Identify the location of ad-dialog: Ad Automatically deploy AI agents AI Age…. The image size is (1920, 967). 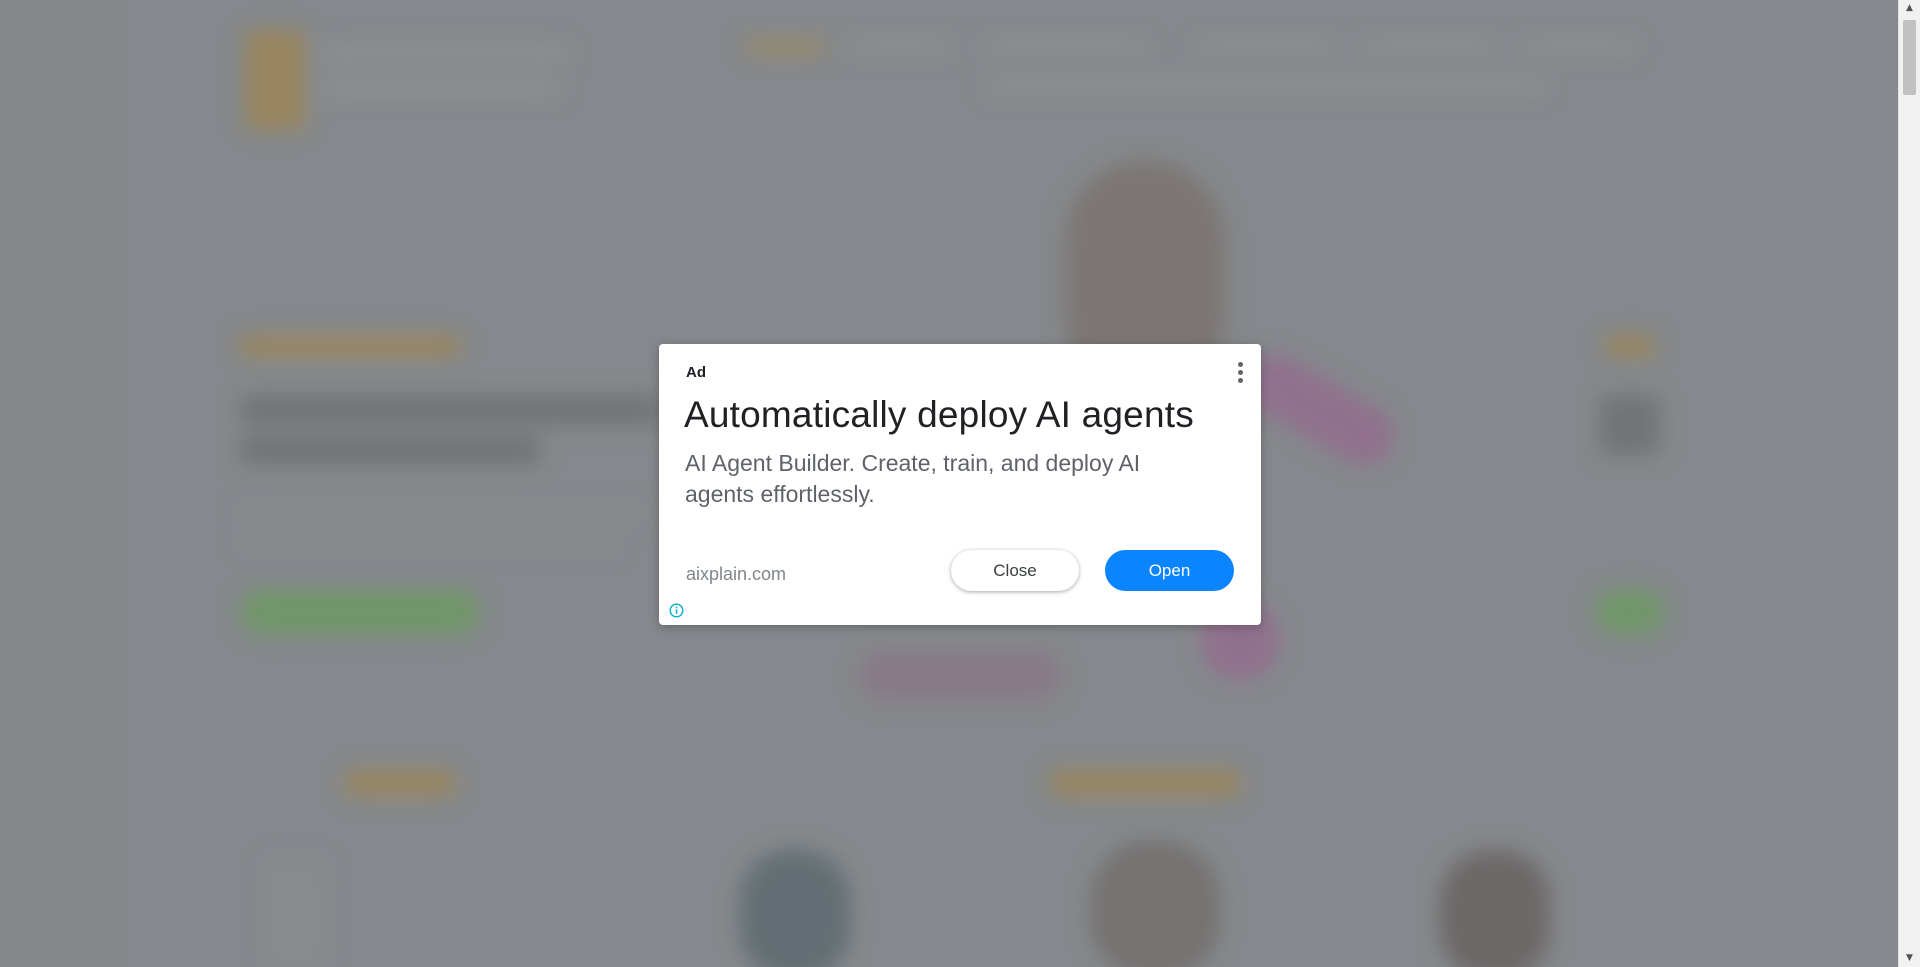
(960, 484).